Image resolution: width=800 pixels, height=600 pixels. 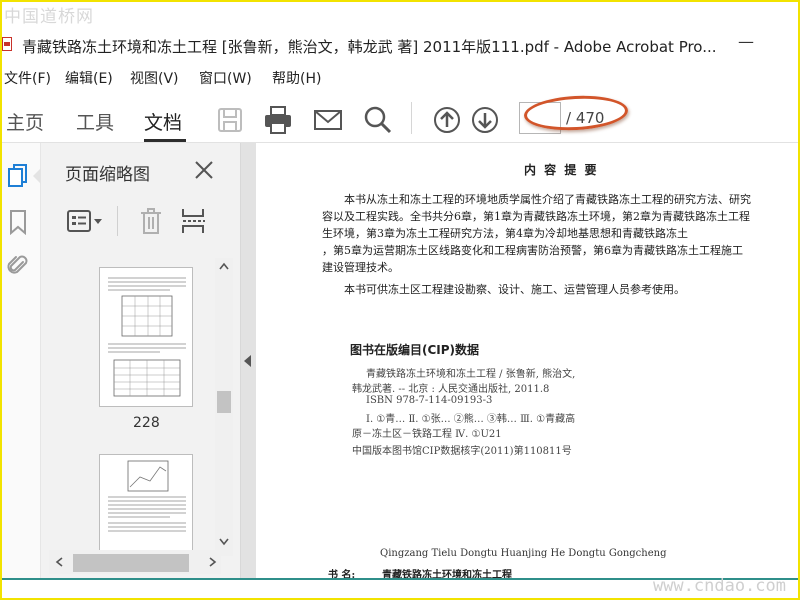 What do you see at coordinates (342, 574) in the screenshot?
I see `book-name-label: 书 名:` at bounding box center [342, 574].